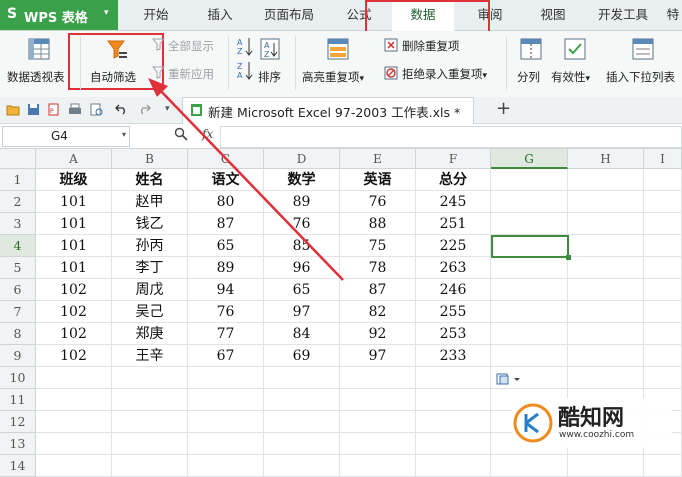  I want to click on watermark: 酷知网 www.coozhi.com, so click(592, 423).